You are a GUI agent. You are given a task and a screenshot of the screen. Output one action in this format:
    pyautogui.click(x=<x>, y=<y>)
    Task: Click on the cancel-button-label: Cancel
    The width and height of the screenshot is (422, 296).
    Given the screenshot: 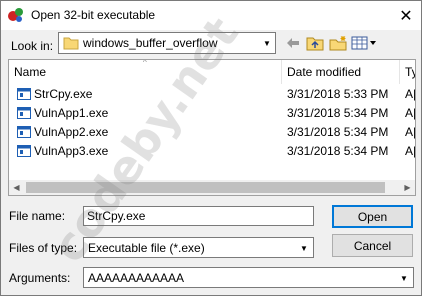 What is the action you would take?
    pyautogui.click(x=372, y=245)
    